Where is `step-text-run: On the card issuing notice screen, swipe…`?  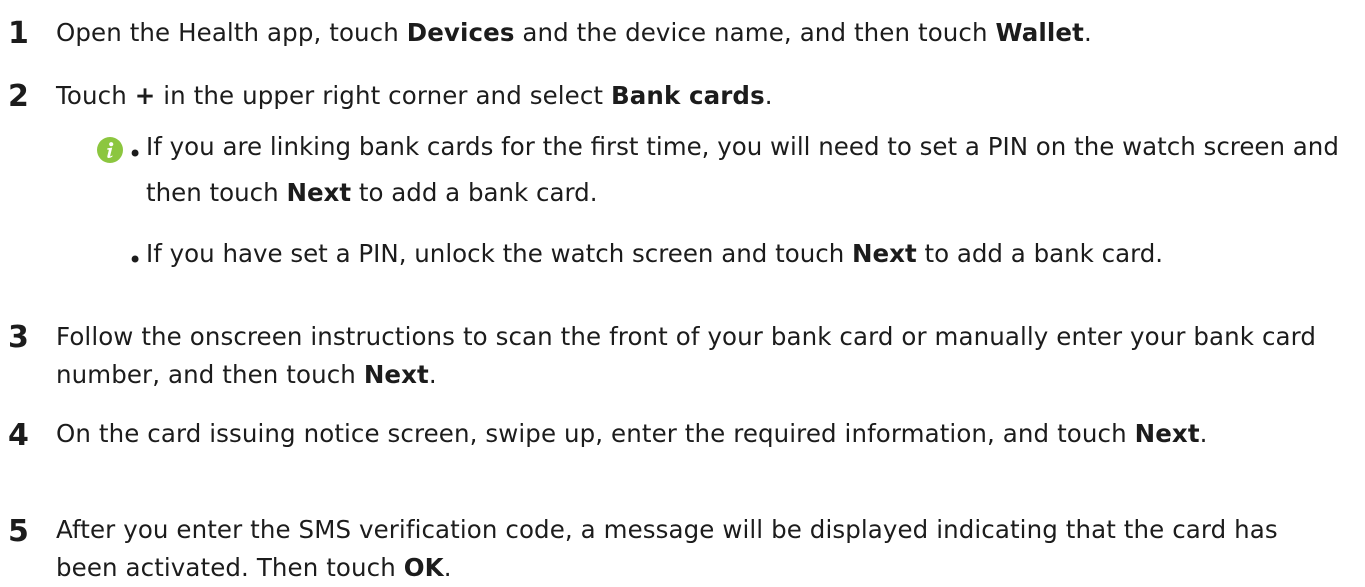
step-text-run: On the card issuing notice screen, swipe… is located at coordinates (595, 433).